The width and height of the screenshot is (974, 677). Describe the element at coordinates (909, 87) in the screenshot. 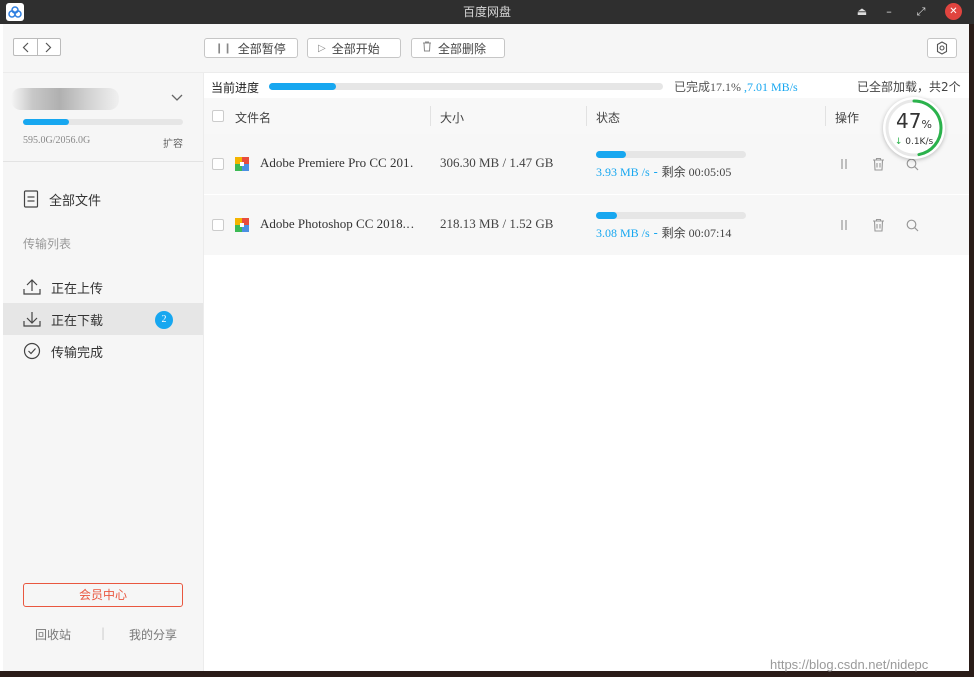

I see `all-loaded-text: 已全部加载，共2个` at that location.